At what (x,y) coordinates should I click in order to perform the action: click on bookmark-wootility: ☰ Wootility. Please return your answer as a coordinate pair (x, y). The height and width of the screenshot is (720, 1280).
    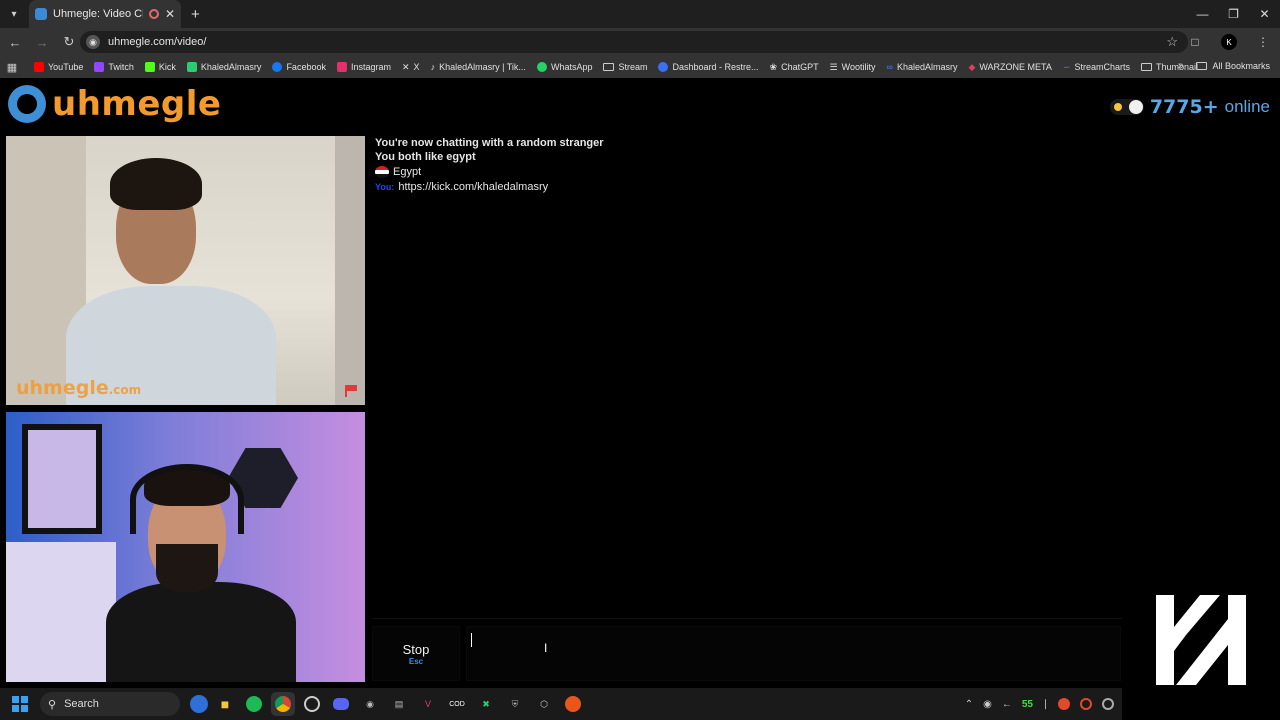
    Looking at the image, I should click on (853, 67).